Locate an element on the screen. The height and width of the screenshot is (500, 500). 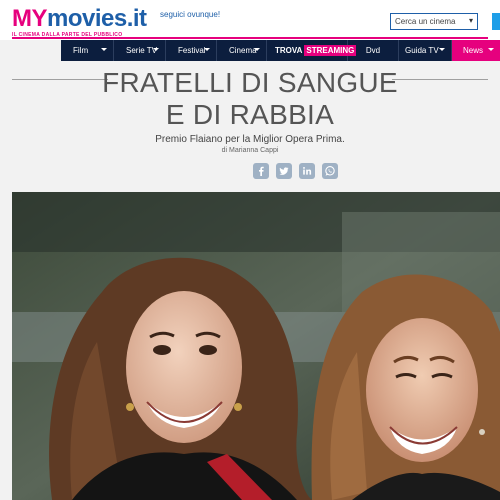
twitter-icon is located at coordinates (284, 171).